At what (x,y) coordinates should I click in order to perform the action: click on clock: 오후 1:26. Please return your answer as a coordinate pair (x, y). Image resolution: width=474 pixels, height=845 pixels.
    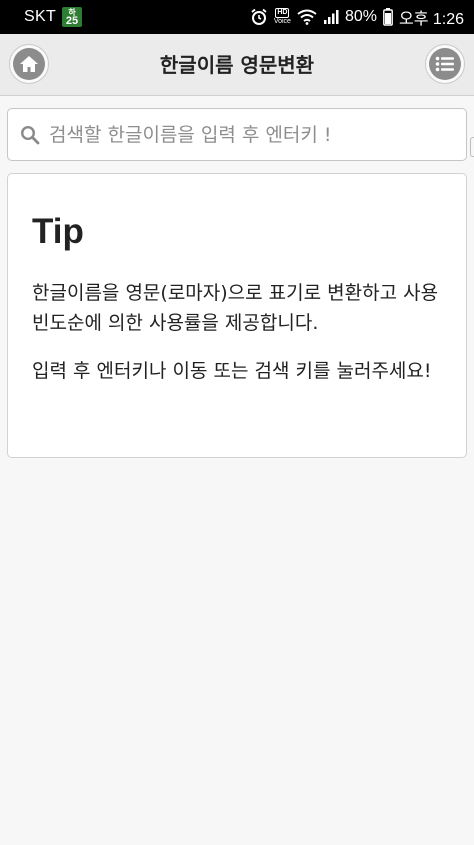
    Looking at the image, I should click on (431, 19).